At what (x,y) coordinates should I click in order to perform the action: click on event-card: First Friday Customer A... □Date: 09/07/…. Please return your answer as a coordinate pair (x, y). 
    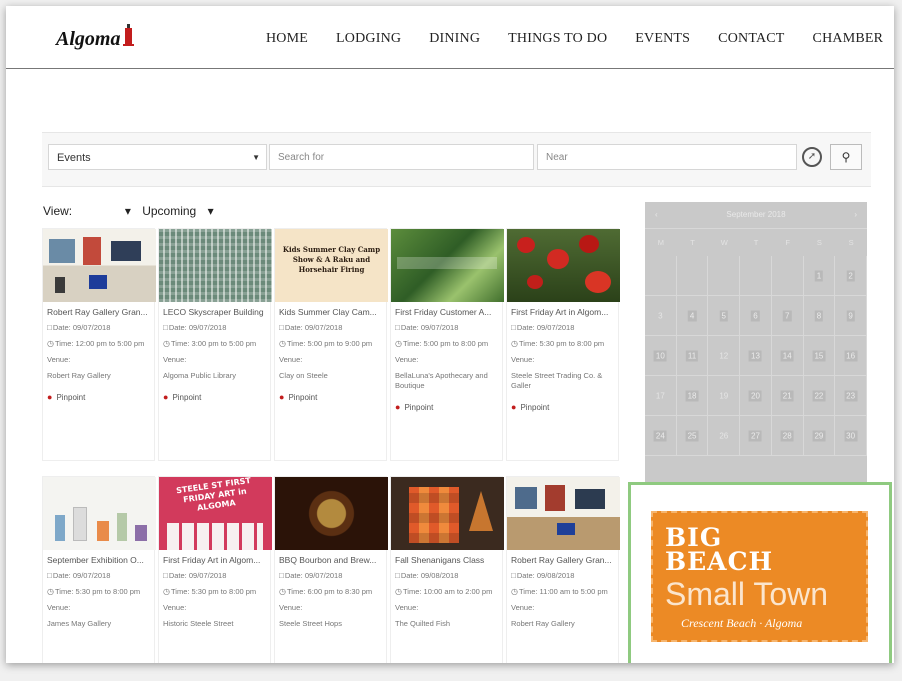
    Looking at the image, I should click on (447, 344).